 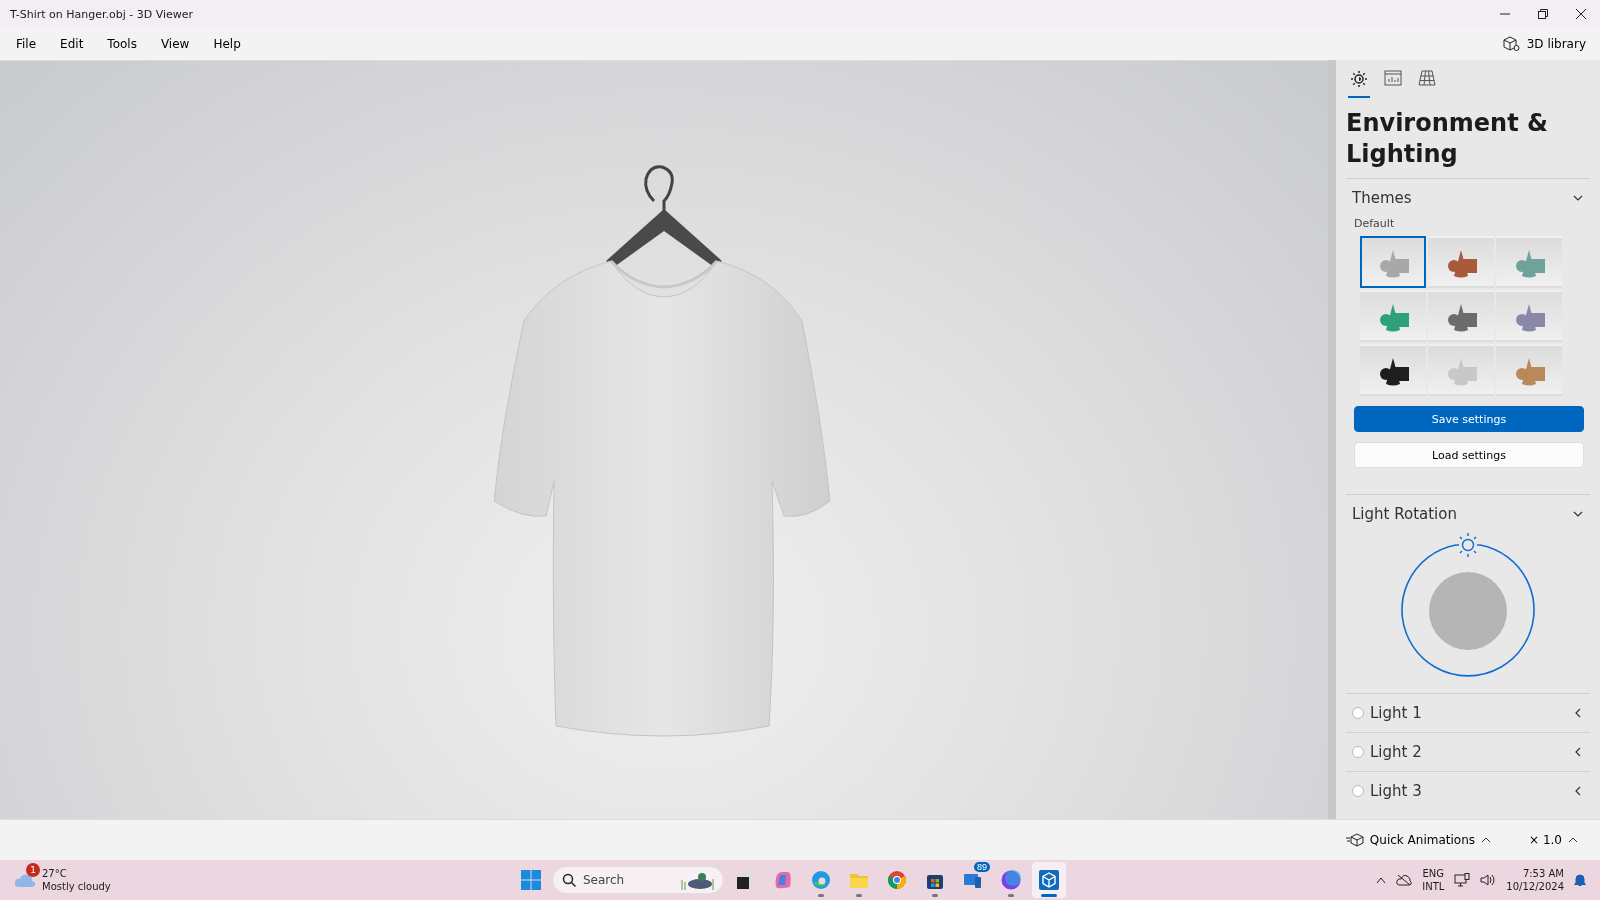 I want to click on panel-title: Environment & Lighting, so click(x=1447, y=139).